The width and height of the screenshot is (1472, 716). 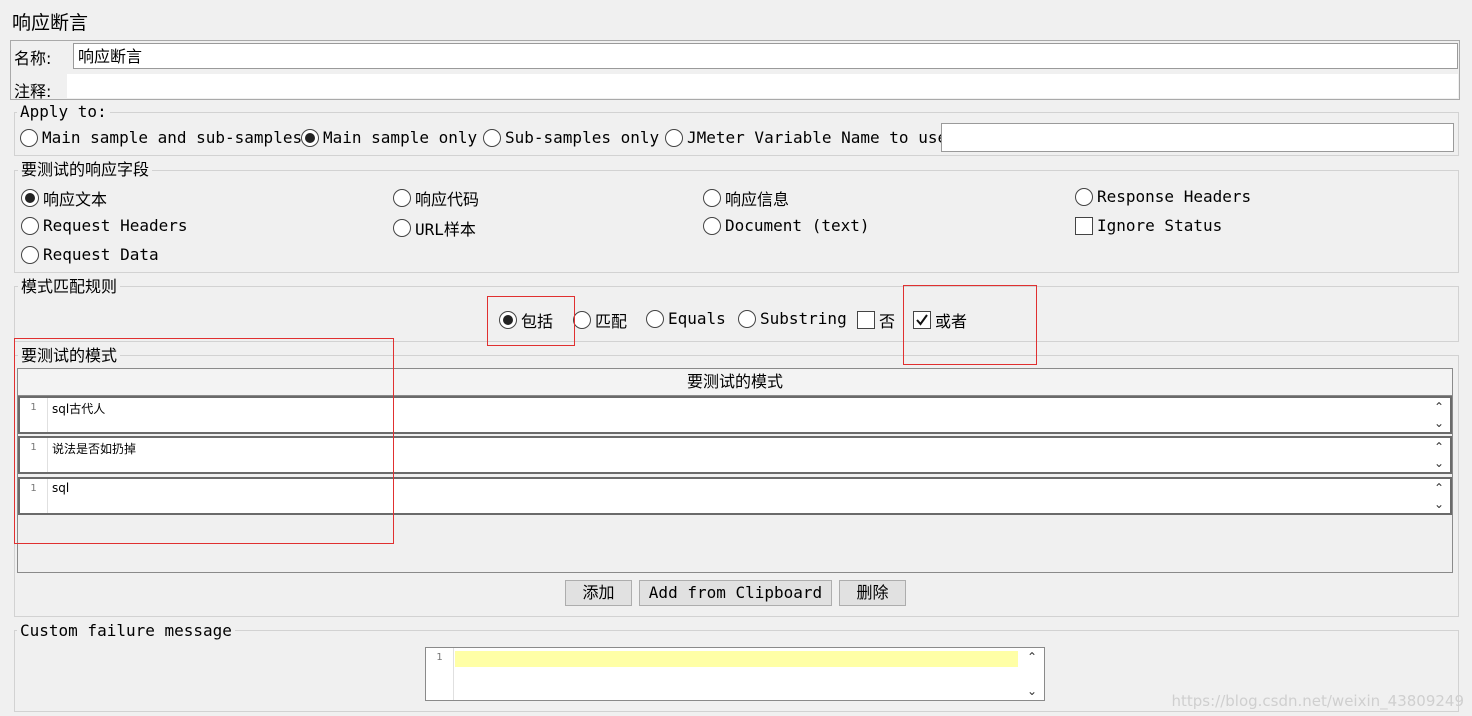 What do you see at coordinates (757, 199) in the screenshot?
I see `radio-label: 响应信息` at bounding box center [757, 199].